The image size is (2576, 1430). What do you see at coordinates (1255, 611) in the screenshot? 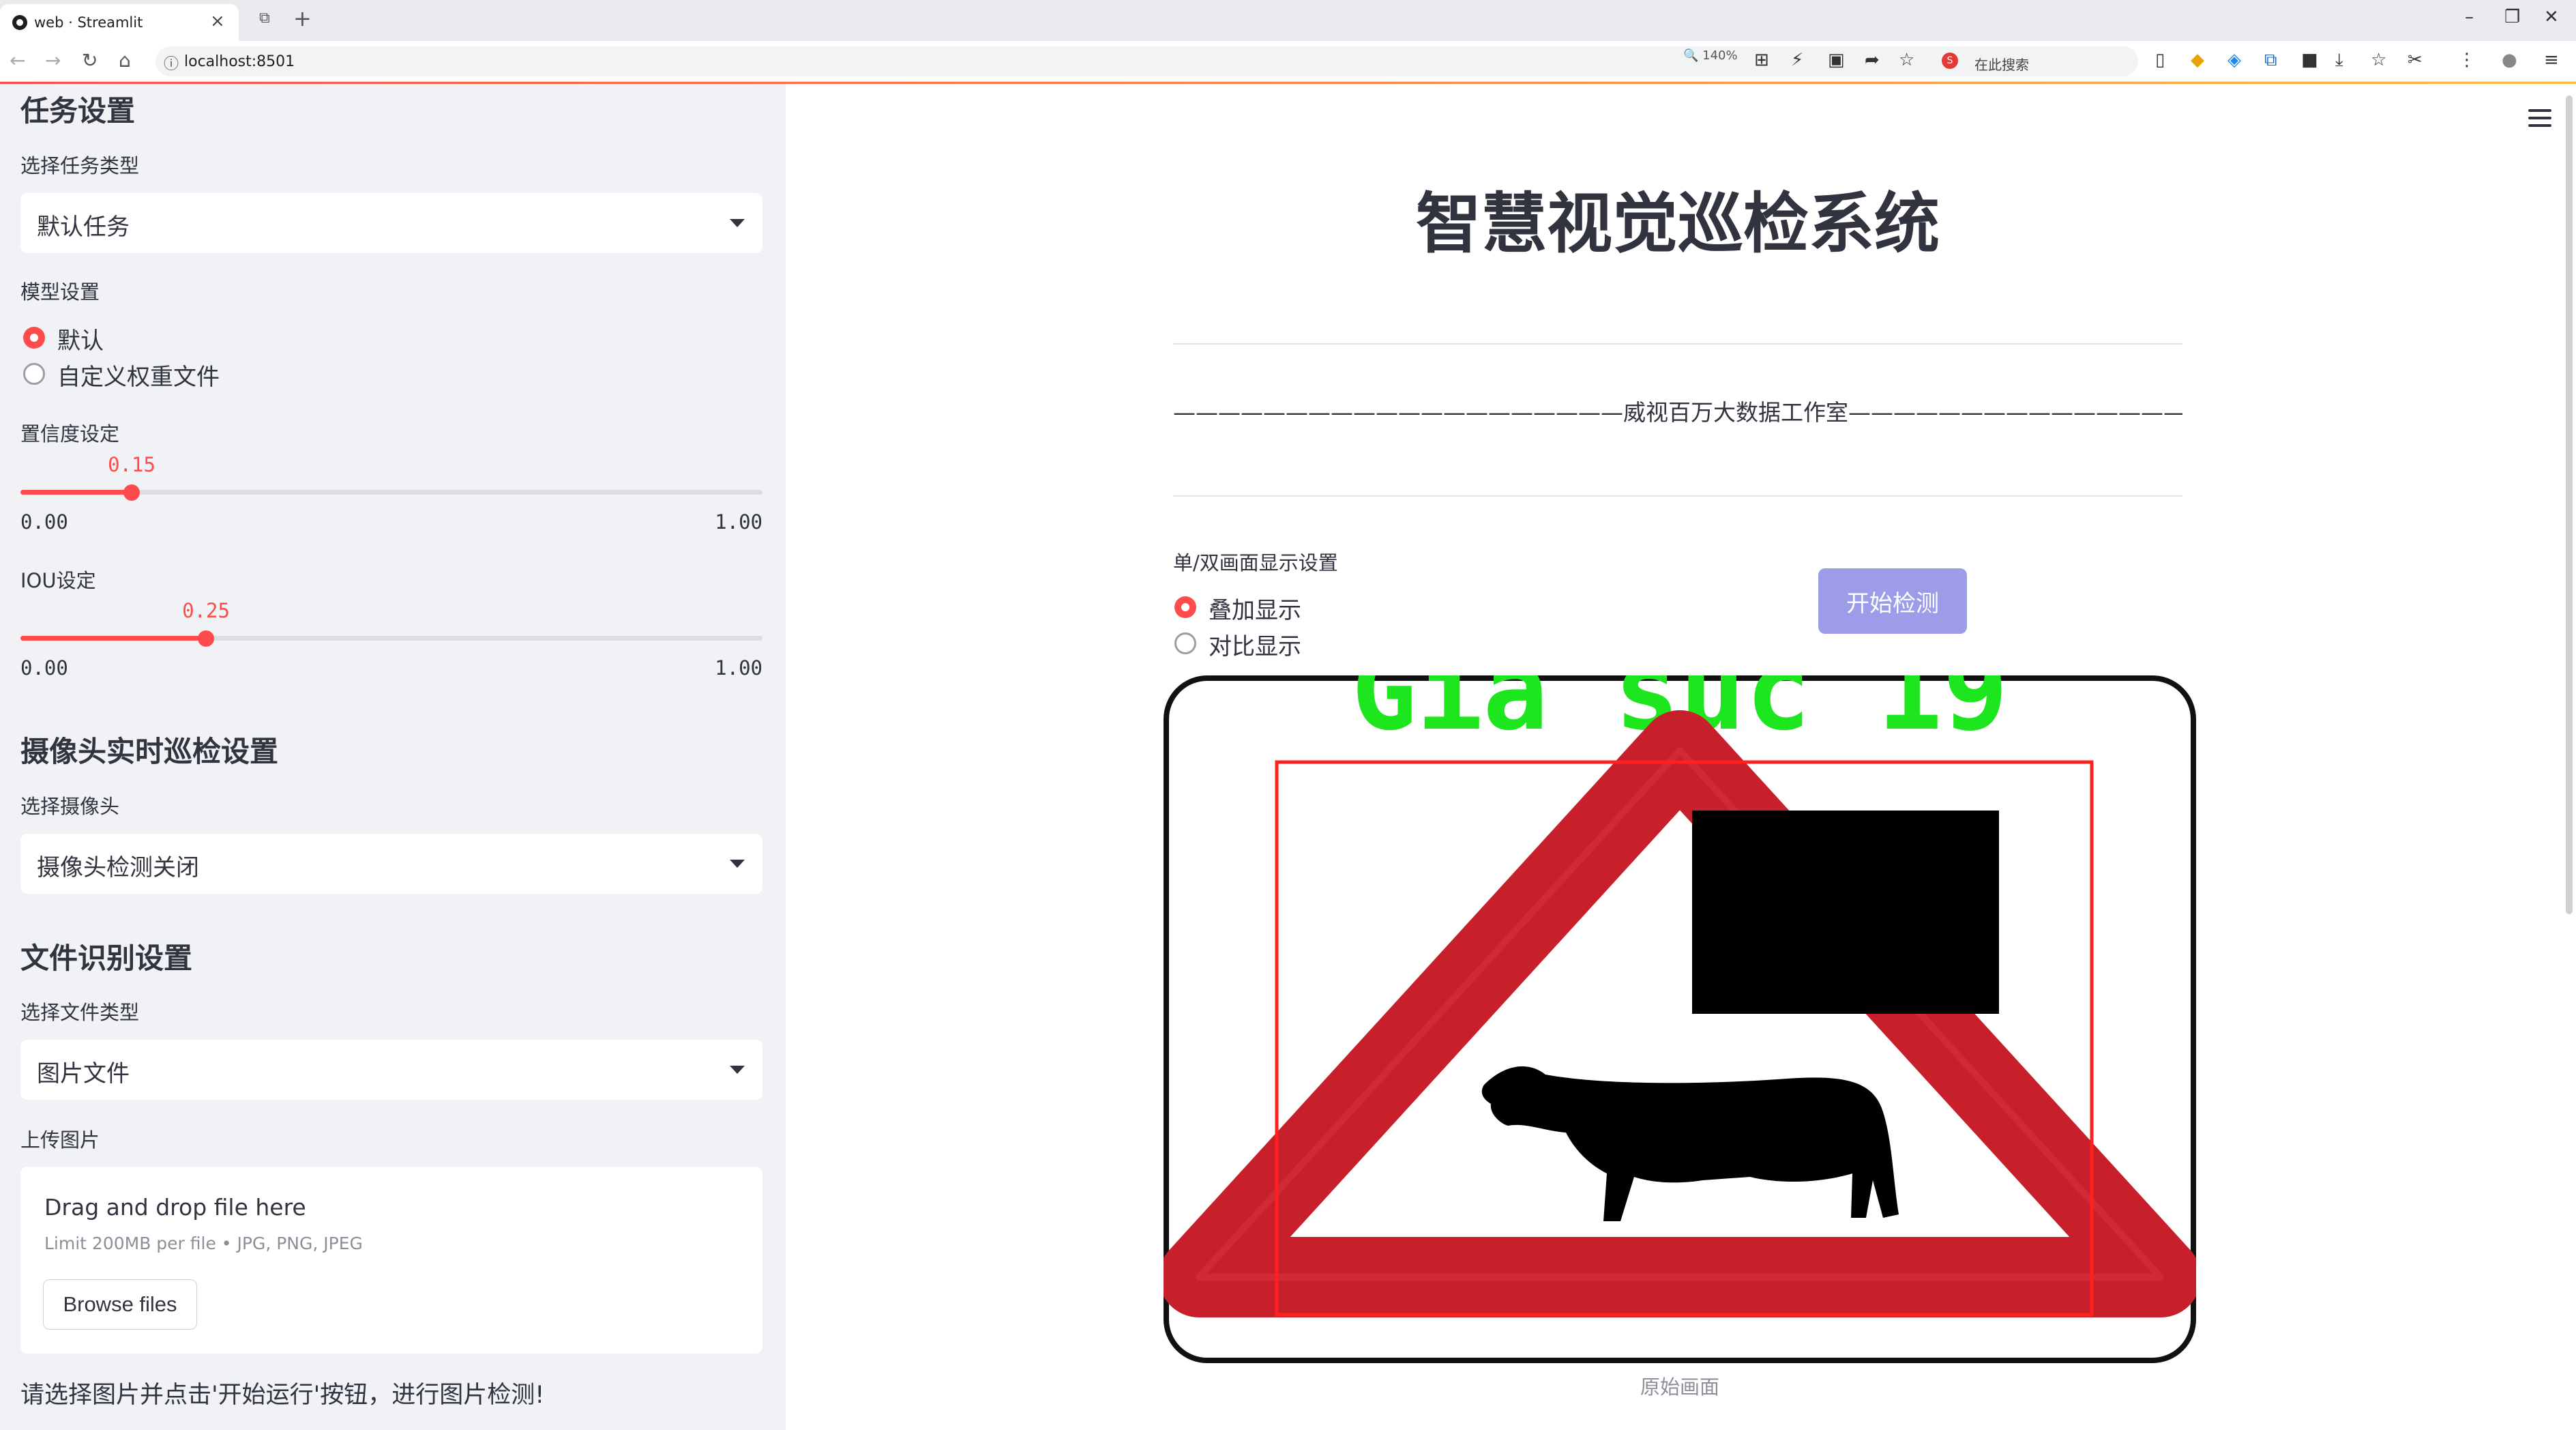
I see `radio-label: 叠加显示` at bounding box center [1255, 611].